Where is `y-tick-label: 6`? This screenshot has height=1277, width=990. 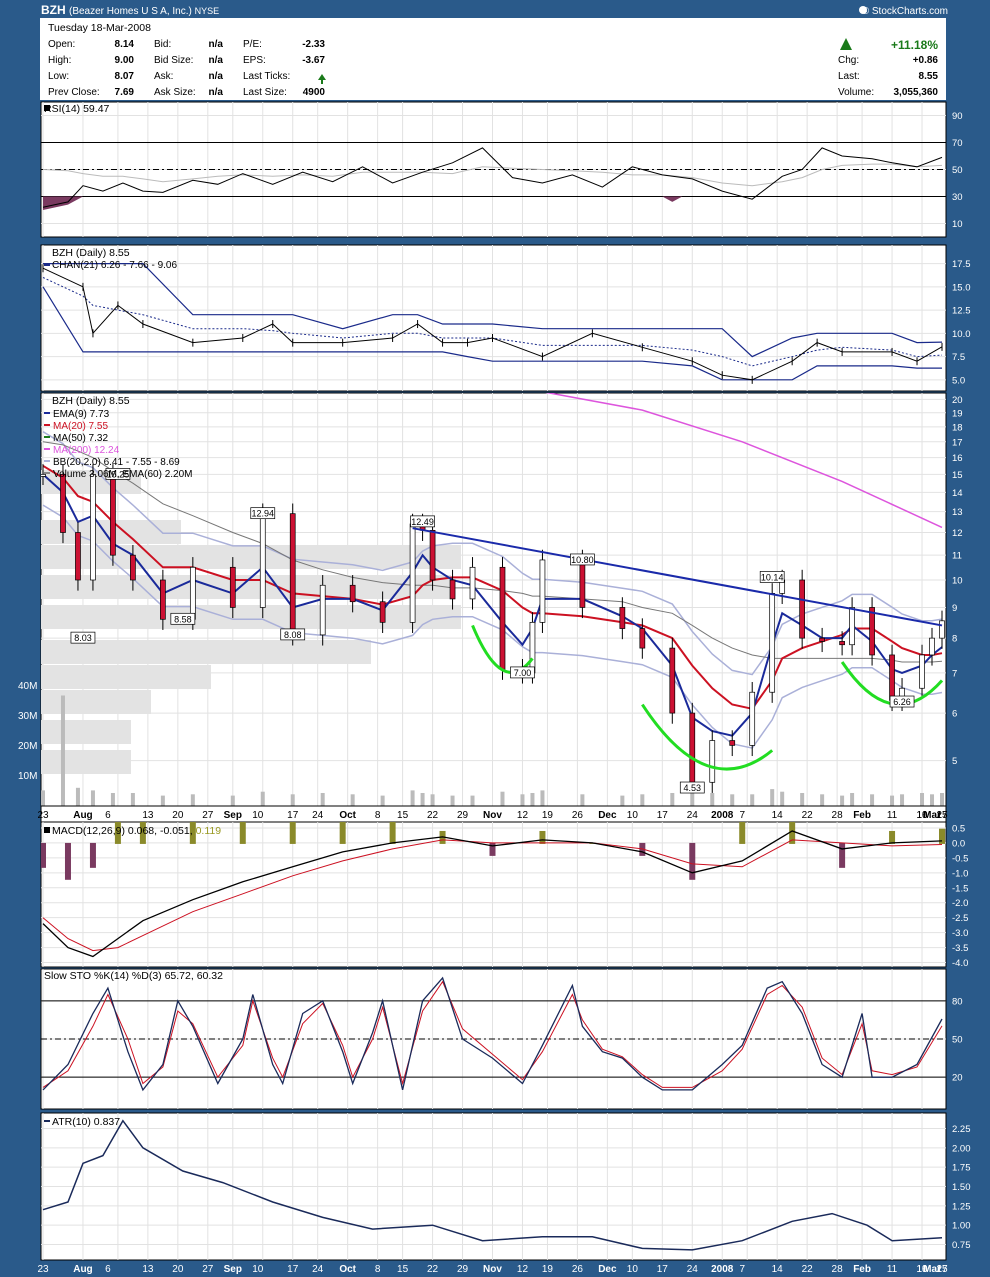 y-tick-label: 6 is located at coordinates (954, 714).